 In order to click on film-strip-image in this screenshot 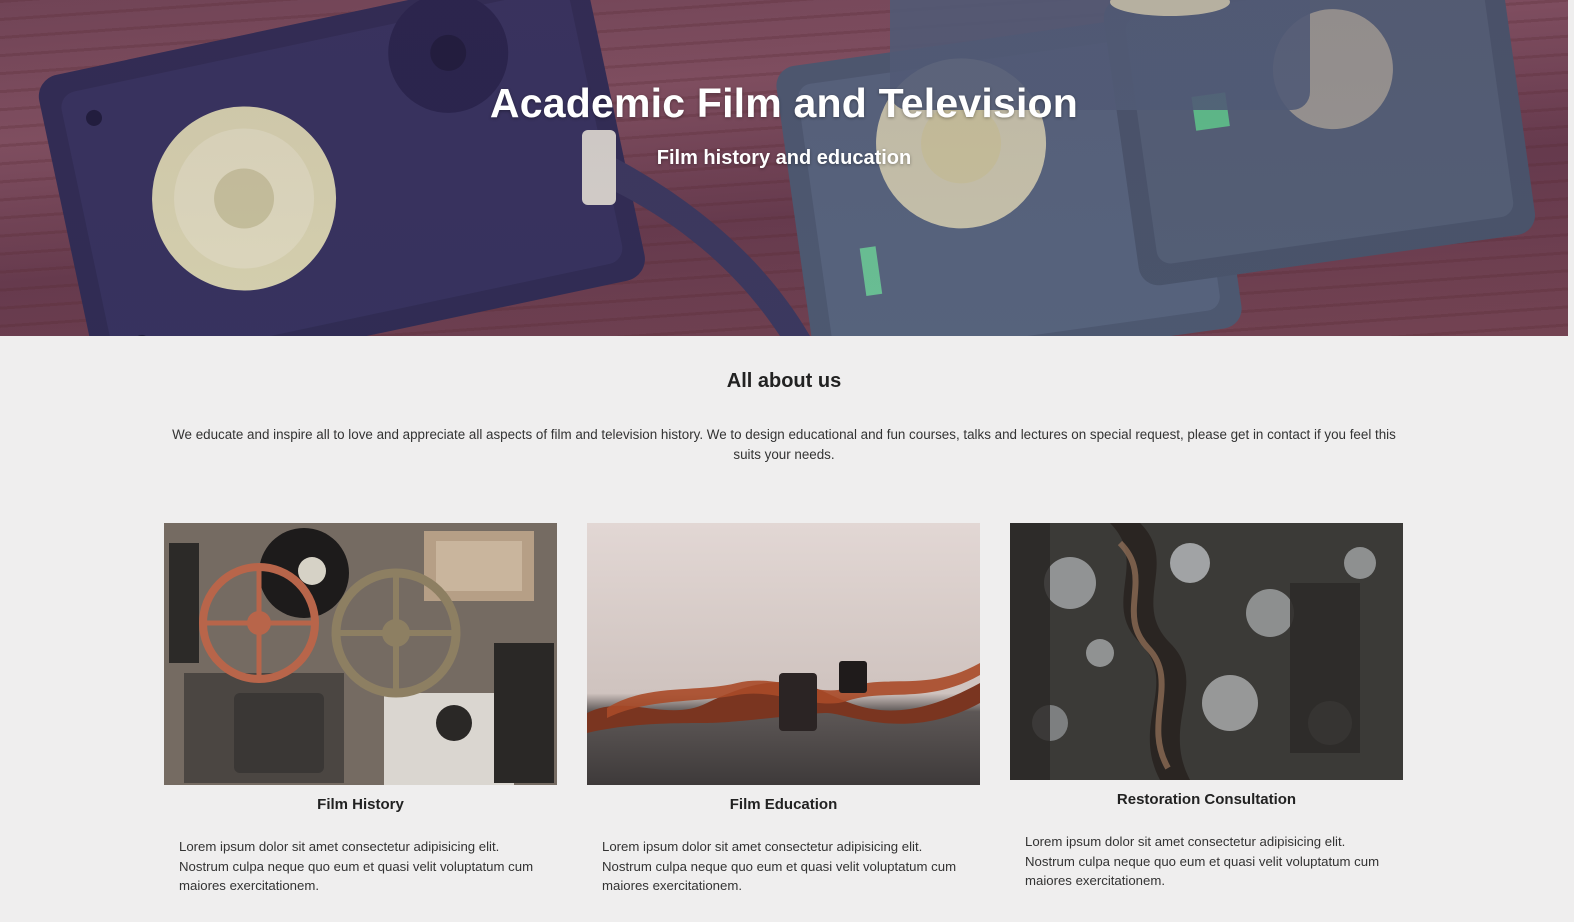, I will do `click(783, 654)`.